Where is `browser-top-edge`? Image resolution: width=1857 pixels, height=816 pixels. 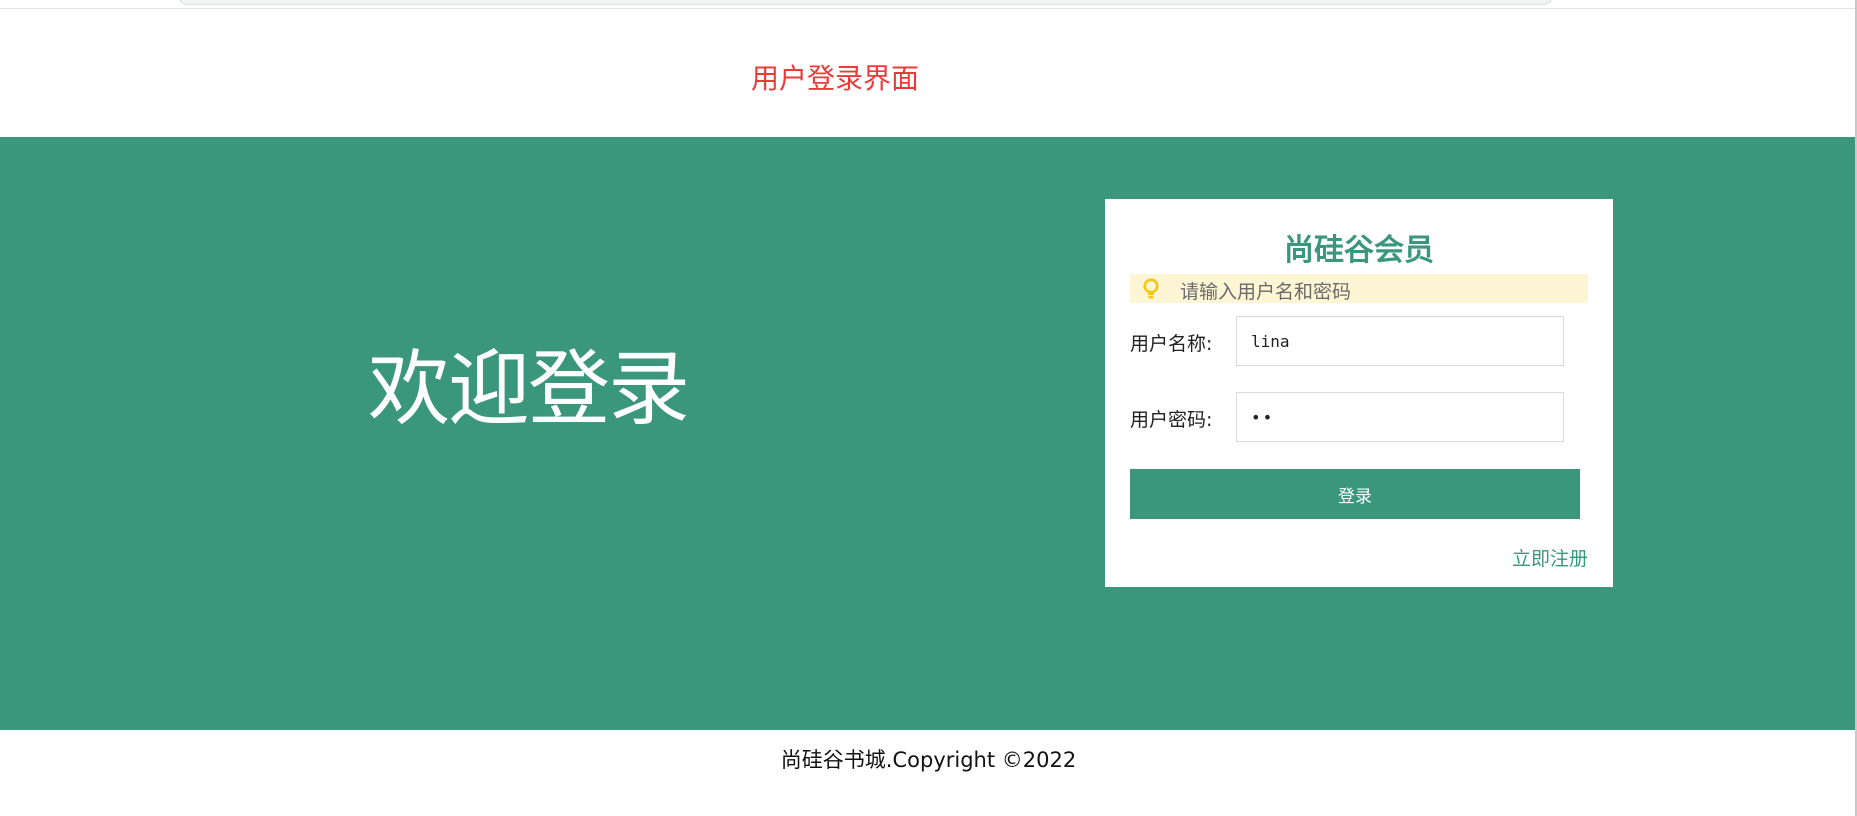
browser-top-edge is located at coordinates (928, 4).